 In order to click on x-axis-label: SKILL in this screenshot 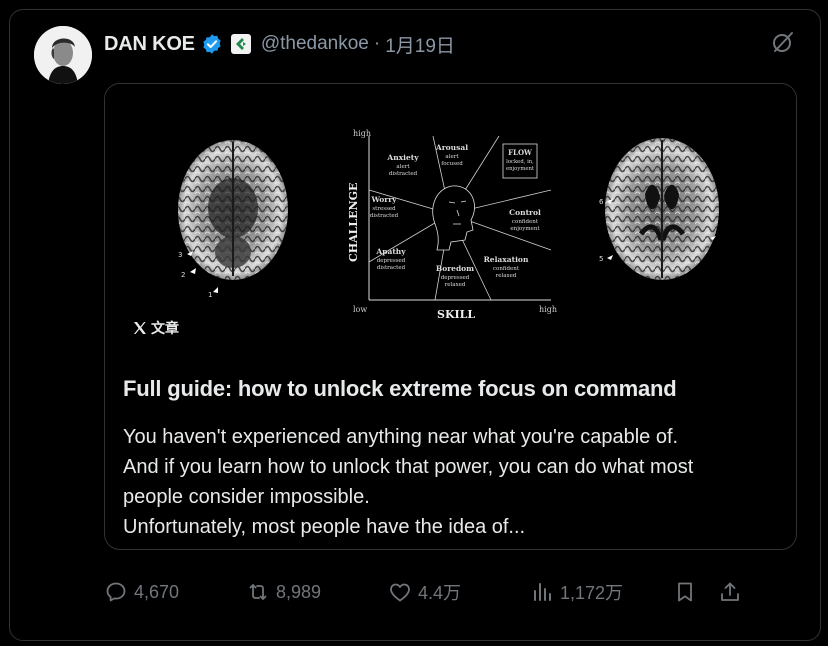, I will do `click(456, 314)`.